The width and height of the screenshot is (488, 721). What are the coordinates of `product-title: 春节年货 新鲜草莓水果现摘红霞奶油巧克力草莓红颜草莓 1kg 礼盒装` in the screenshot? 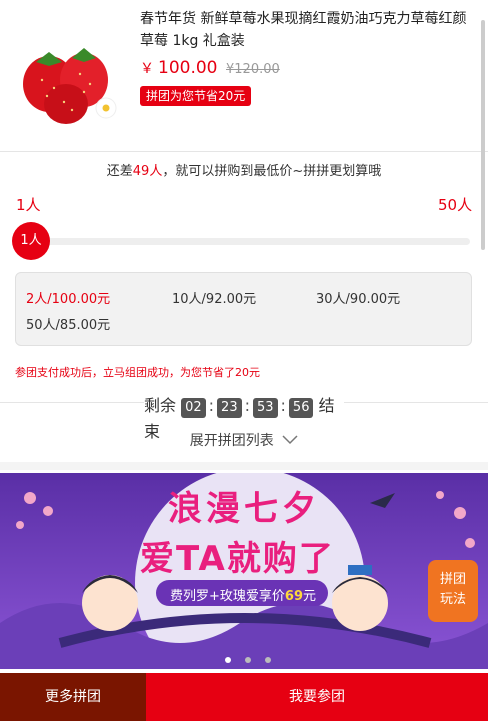 It's located at (303, 30).